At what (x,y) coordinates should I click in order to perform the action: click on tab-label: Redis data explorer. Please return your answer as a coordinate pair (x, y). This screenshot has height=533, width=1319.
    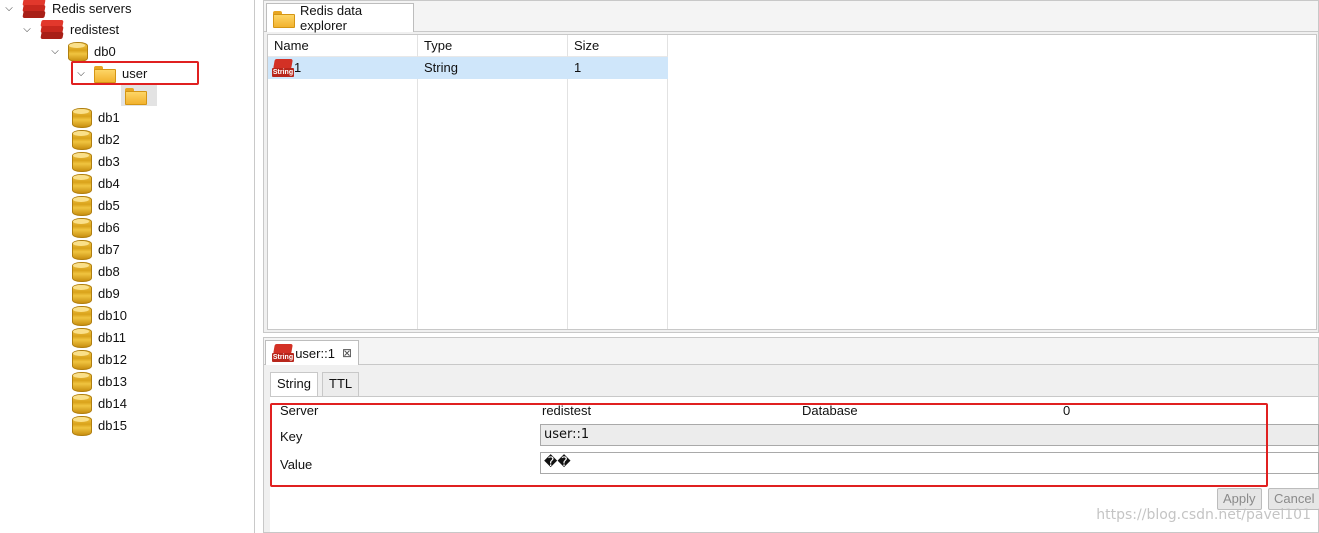
    Looking at the image, I should click on (331, 18).